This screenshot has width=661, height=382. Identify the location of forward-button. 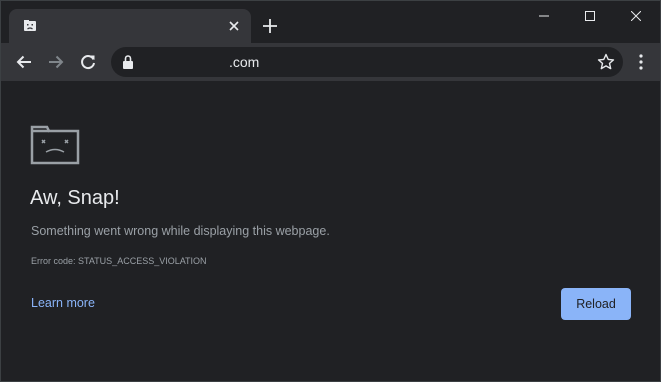
(56, 62).